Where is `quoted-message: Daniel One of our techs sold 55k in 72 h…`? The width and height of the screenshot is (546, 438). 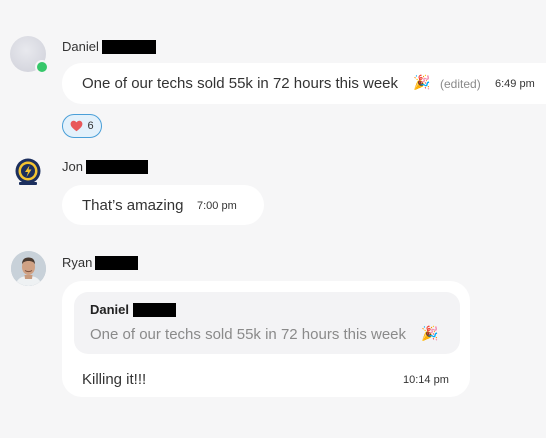
quoted-message: Daniel One of our techs sold 55k in 72 h… is located at coordinates (267, 323).